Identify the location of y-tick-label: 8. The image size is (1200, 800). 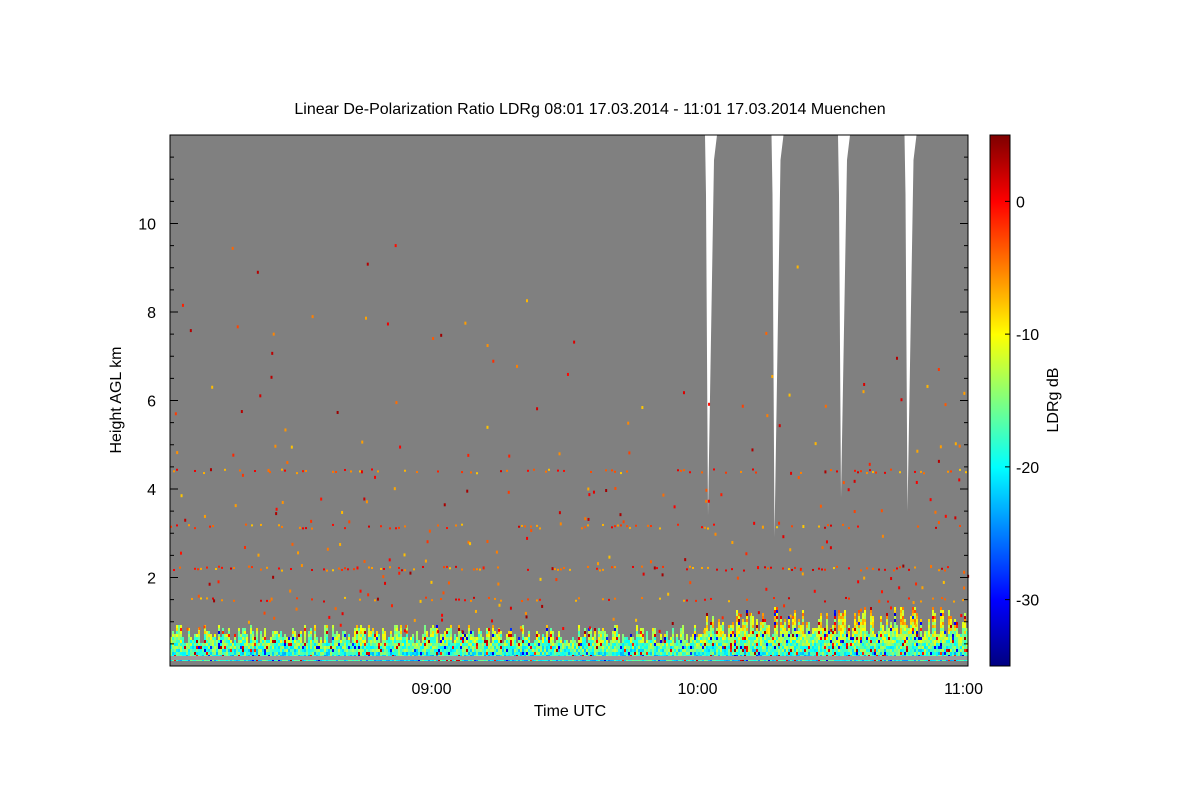
(151, 313).